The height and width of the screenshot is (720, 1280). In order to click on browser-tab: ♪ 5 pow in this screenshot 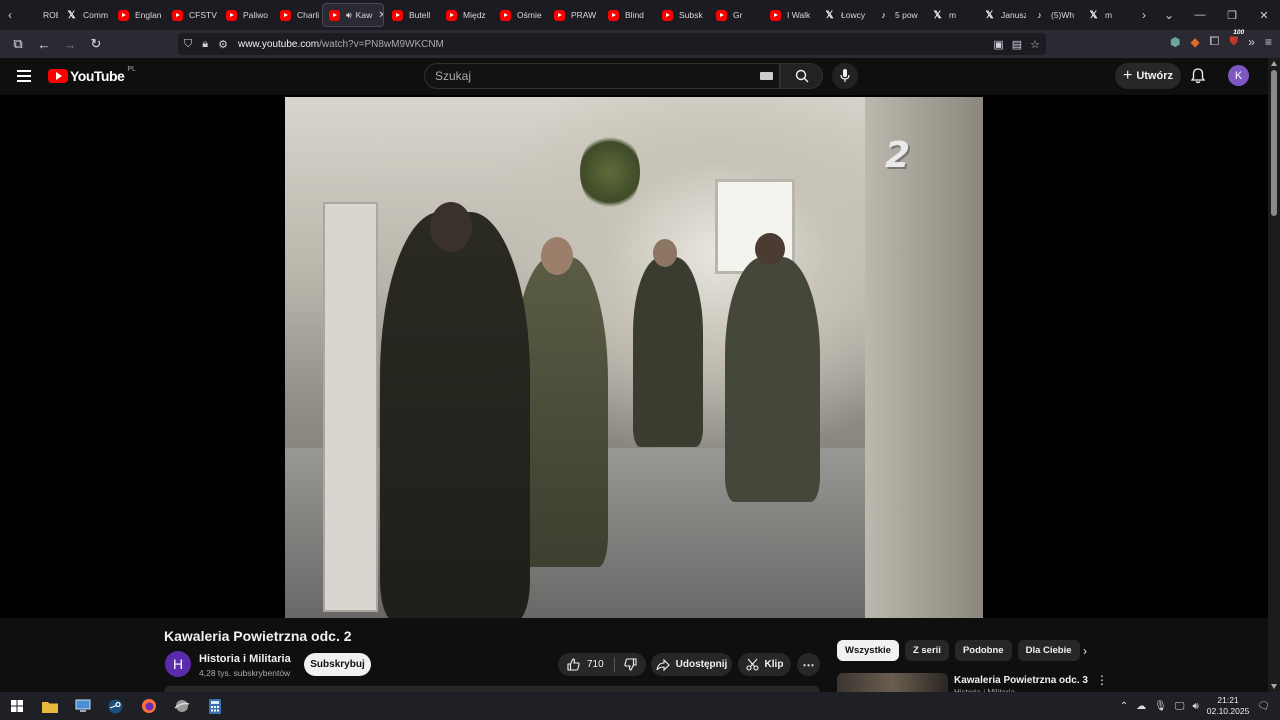, I will do `click(898, 15)`.